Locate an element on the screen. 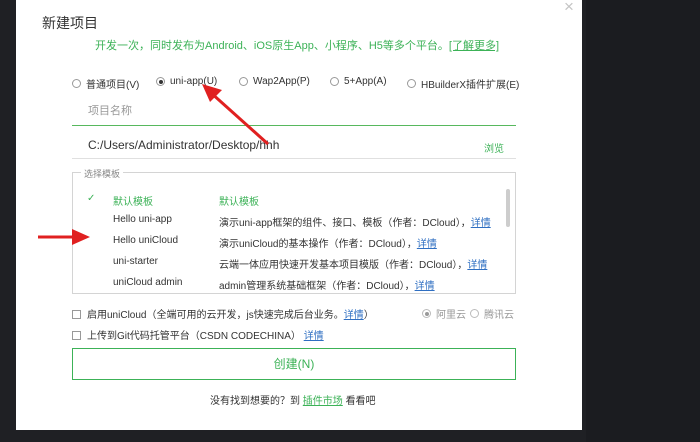 This screenshot has width=700, height=442. location-field: C:/Users/Administrator/Desktop/hhh 浏览 is located at coordinates (294, 145).